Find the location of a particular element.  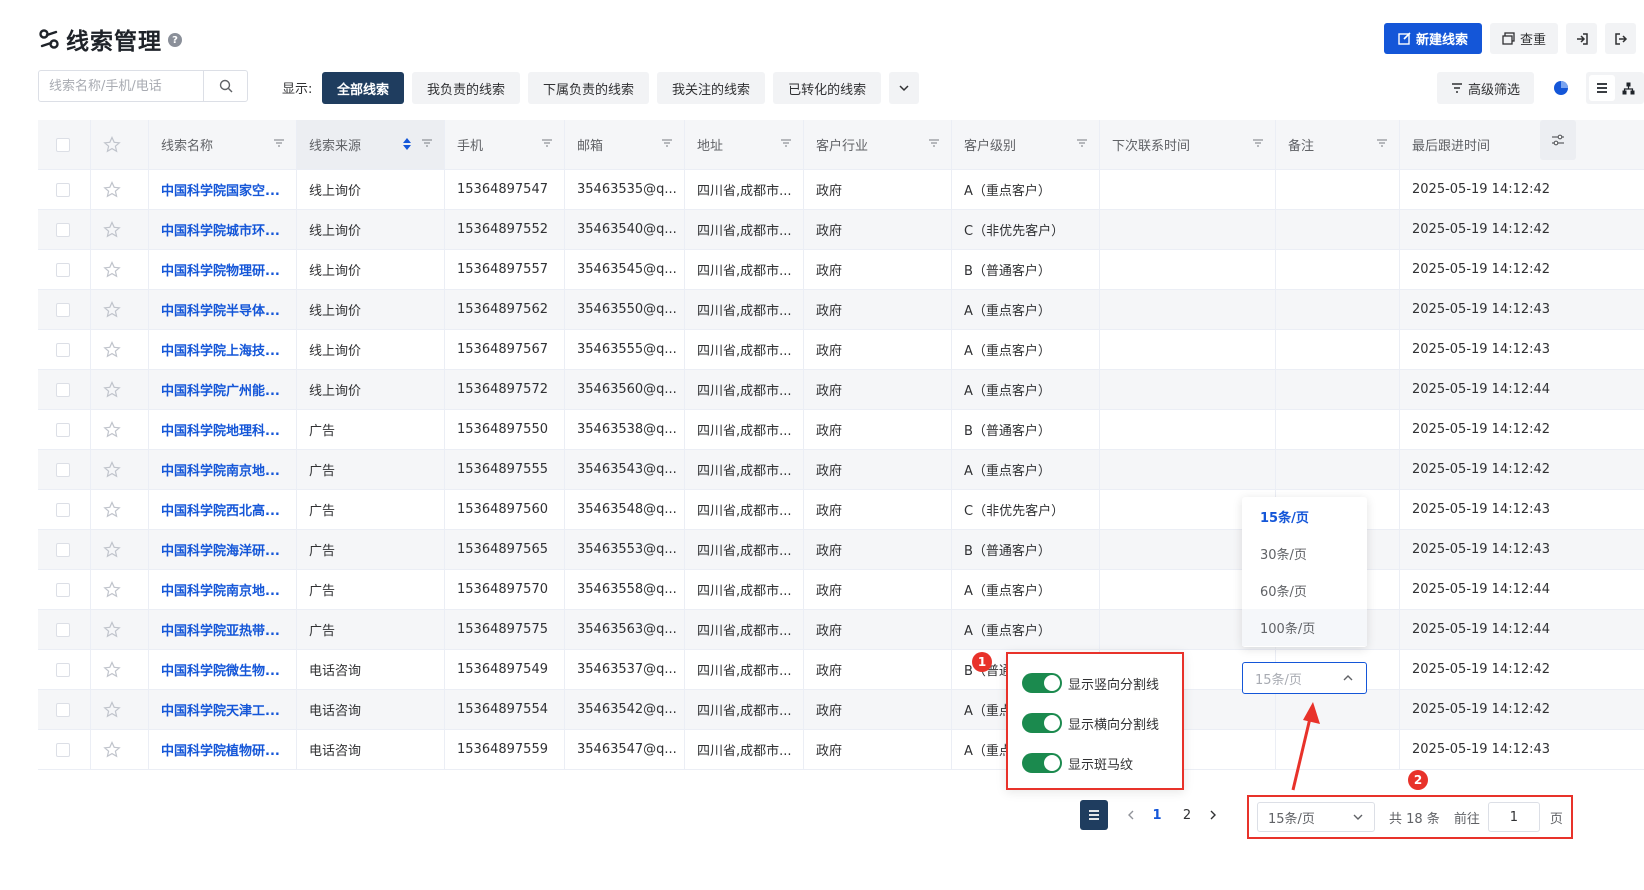

col-header-level: 客户级别 is located at coordinates (1026, 144).